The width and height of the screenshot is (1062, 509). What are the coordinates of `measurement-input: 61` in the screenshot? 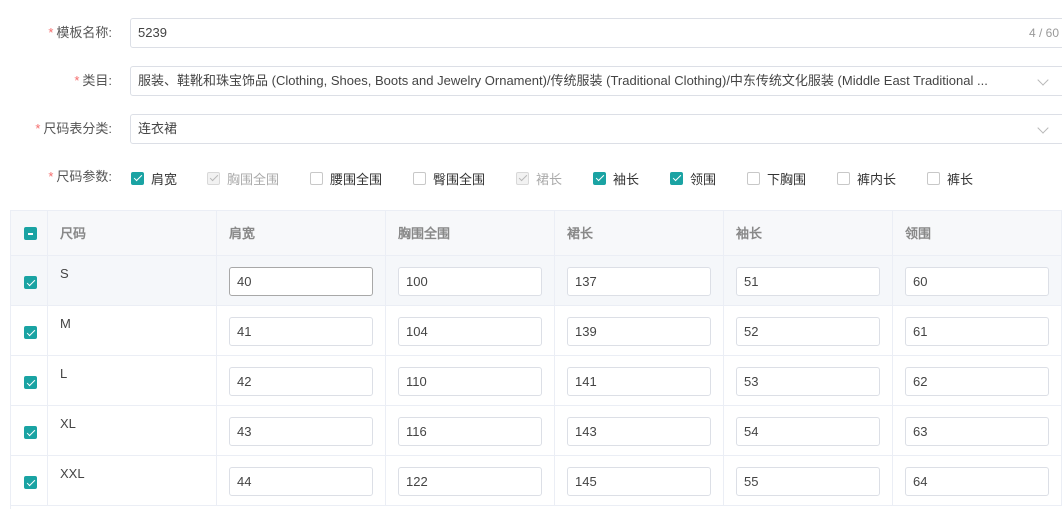 It's located at (977, 331).